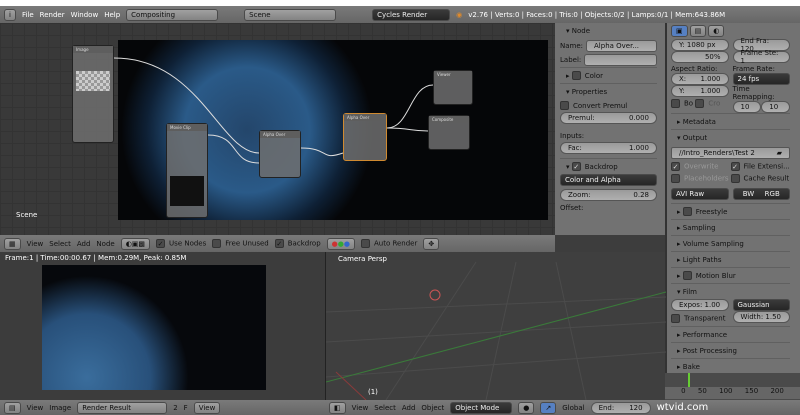  I want to click on use-nodes-checkbox: ✓ Use Nodes, so click(181, 243).